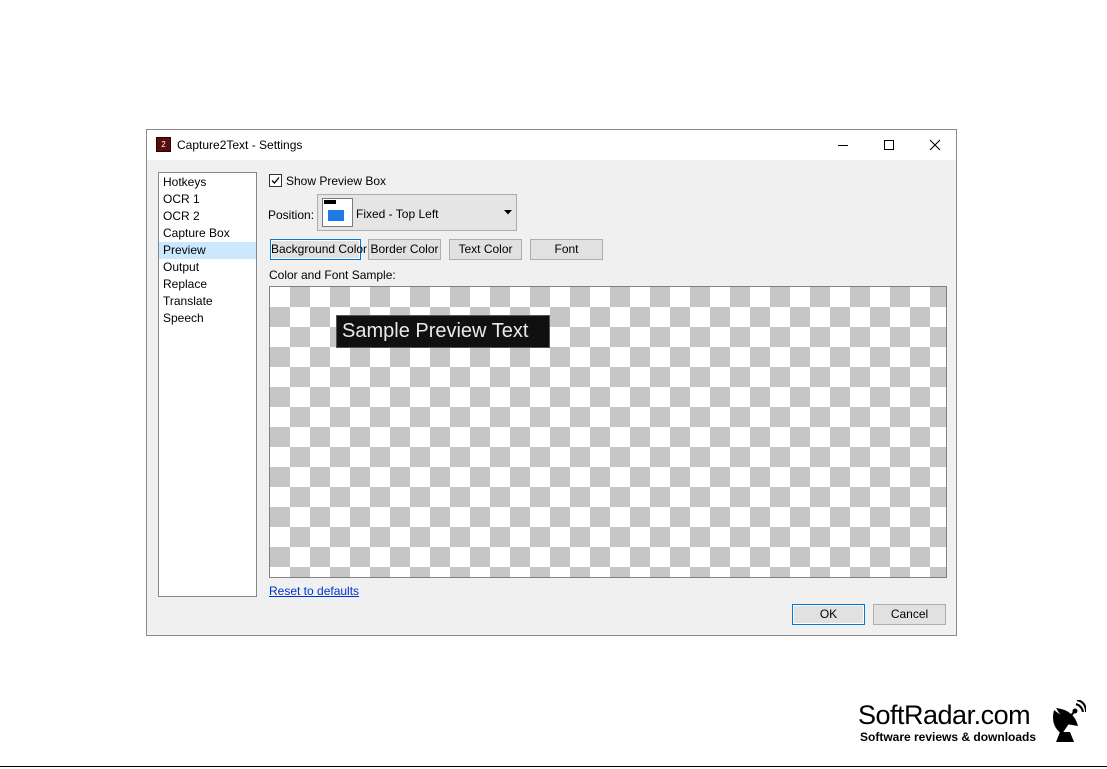 This screenshot has height=769, width=1107. What do you see at coordinates (207, 199) in the screenshot?
I see `sidebar-item-ocr1: OCR 1` at bounding box center [207, 199].